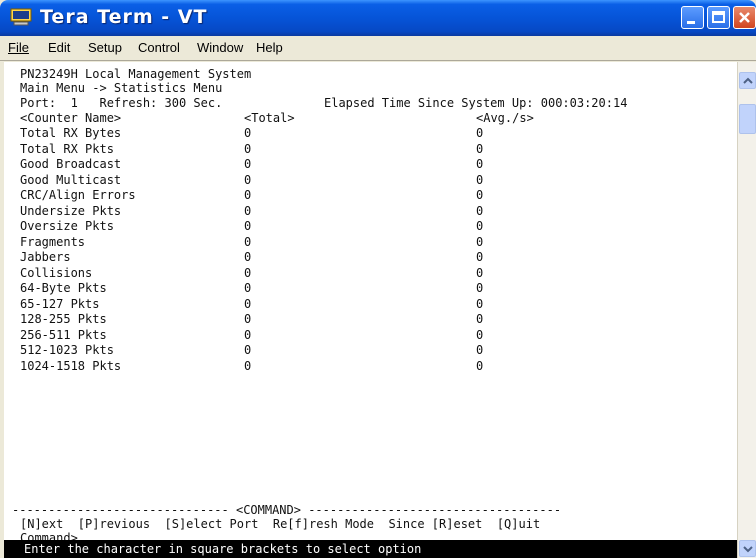  Describe the element at coordinates (692, 17) in the screenshot. I see `minimize-button` at that location.